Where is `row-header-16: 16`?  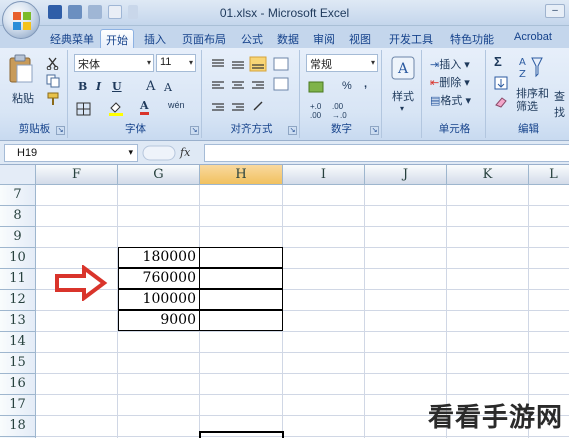 row-header-16: 16 is located at coordinates (18, 384).